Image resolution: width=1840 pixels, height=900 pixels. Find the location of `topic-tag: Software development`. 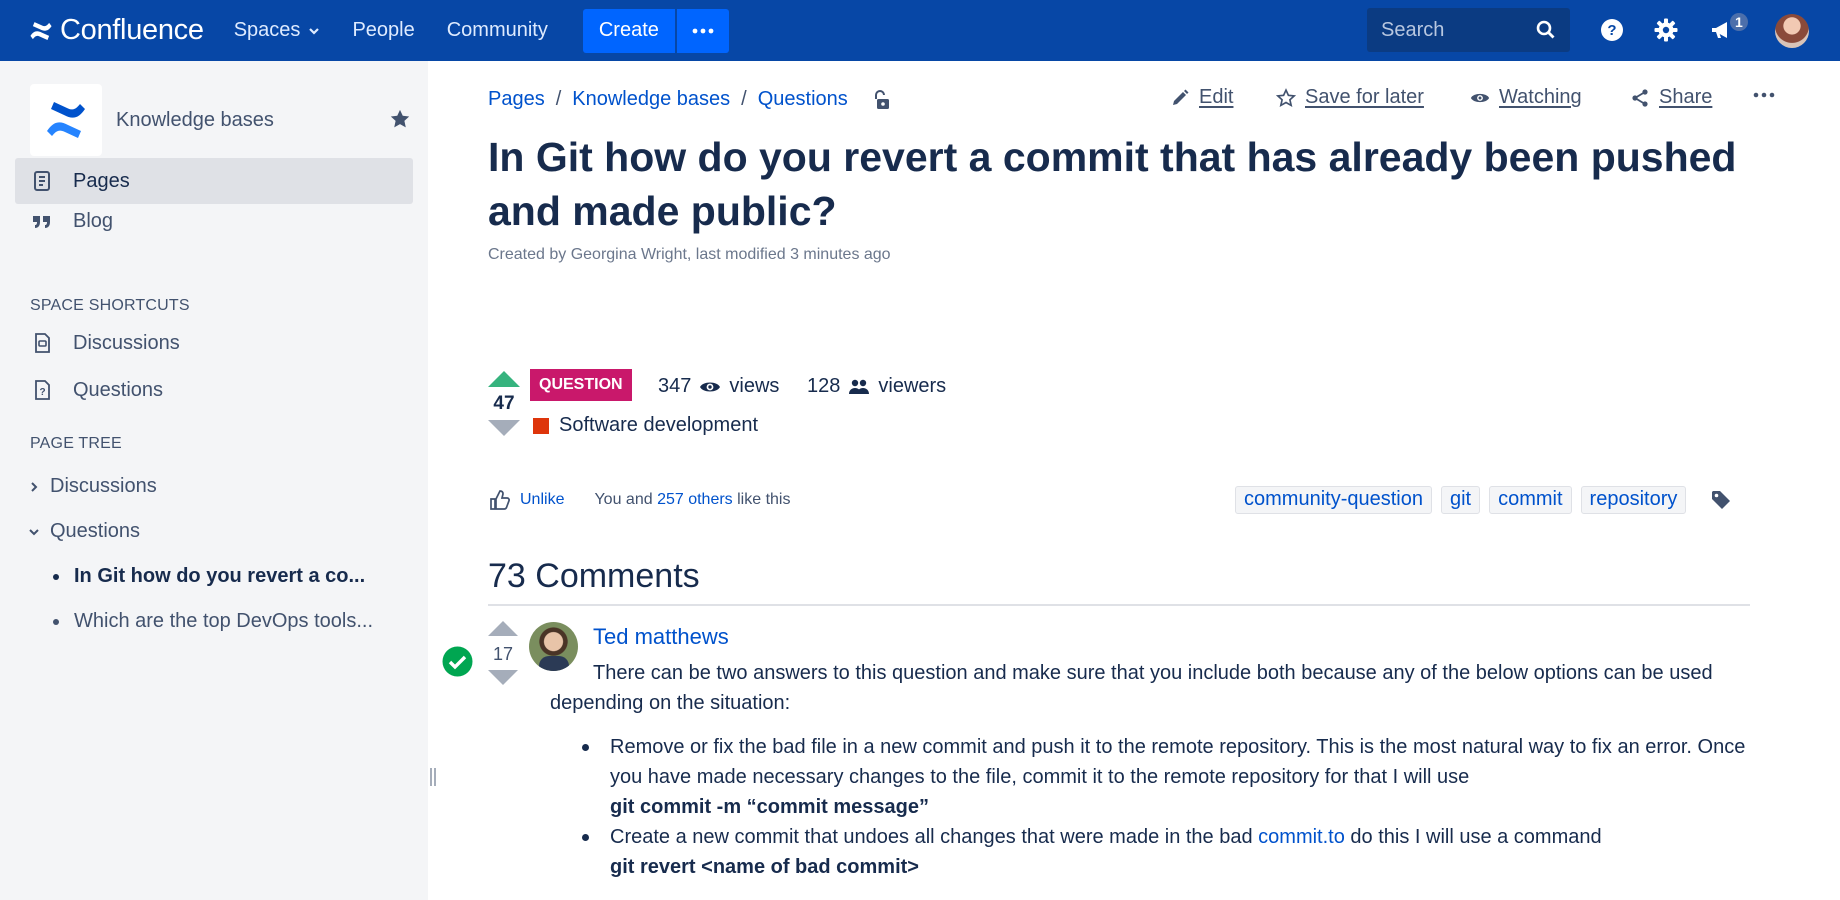

topic-tag: Software development is located at coordinates (645, 425).